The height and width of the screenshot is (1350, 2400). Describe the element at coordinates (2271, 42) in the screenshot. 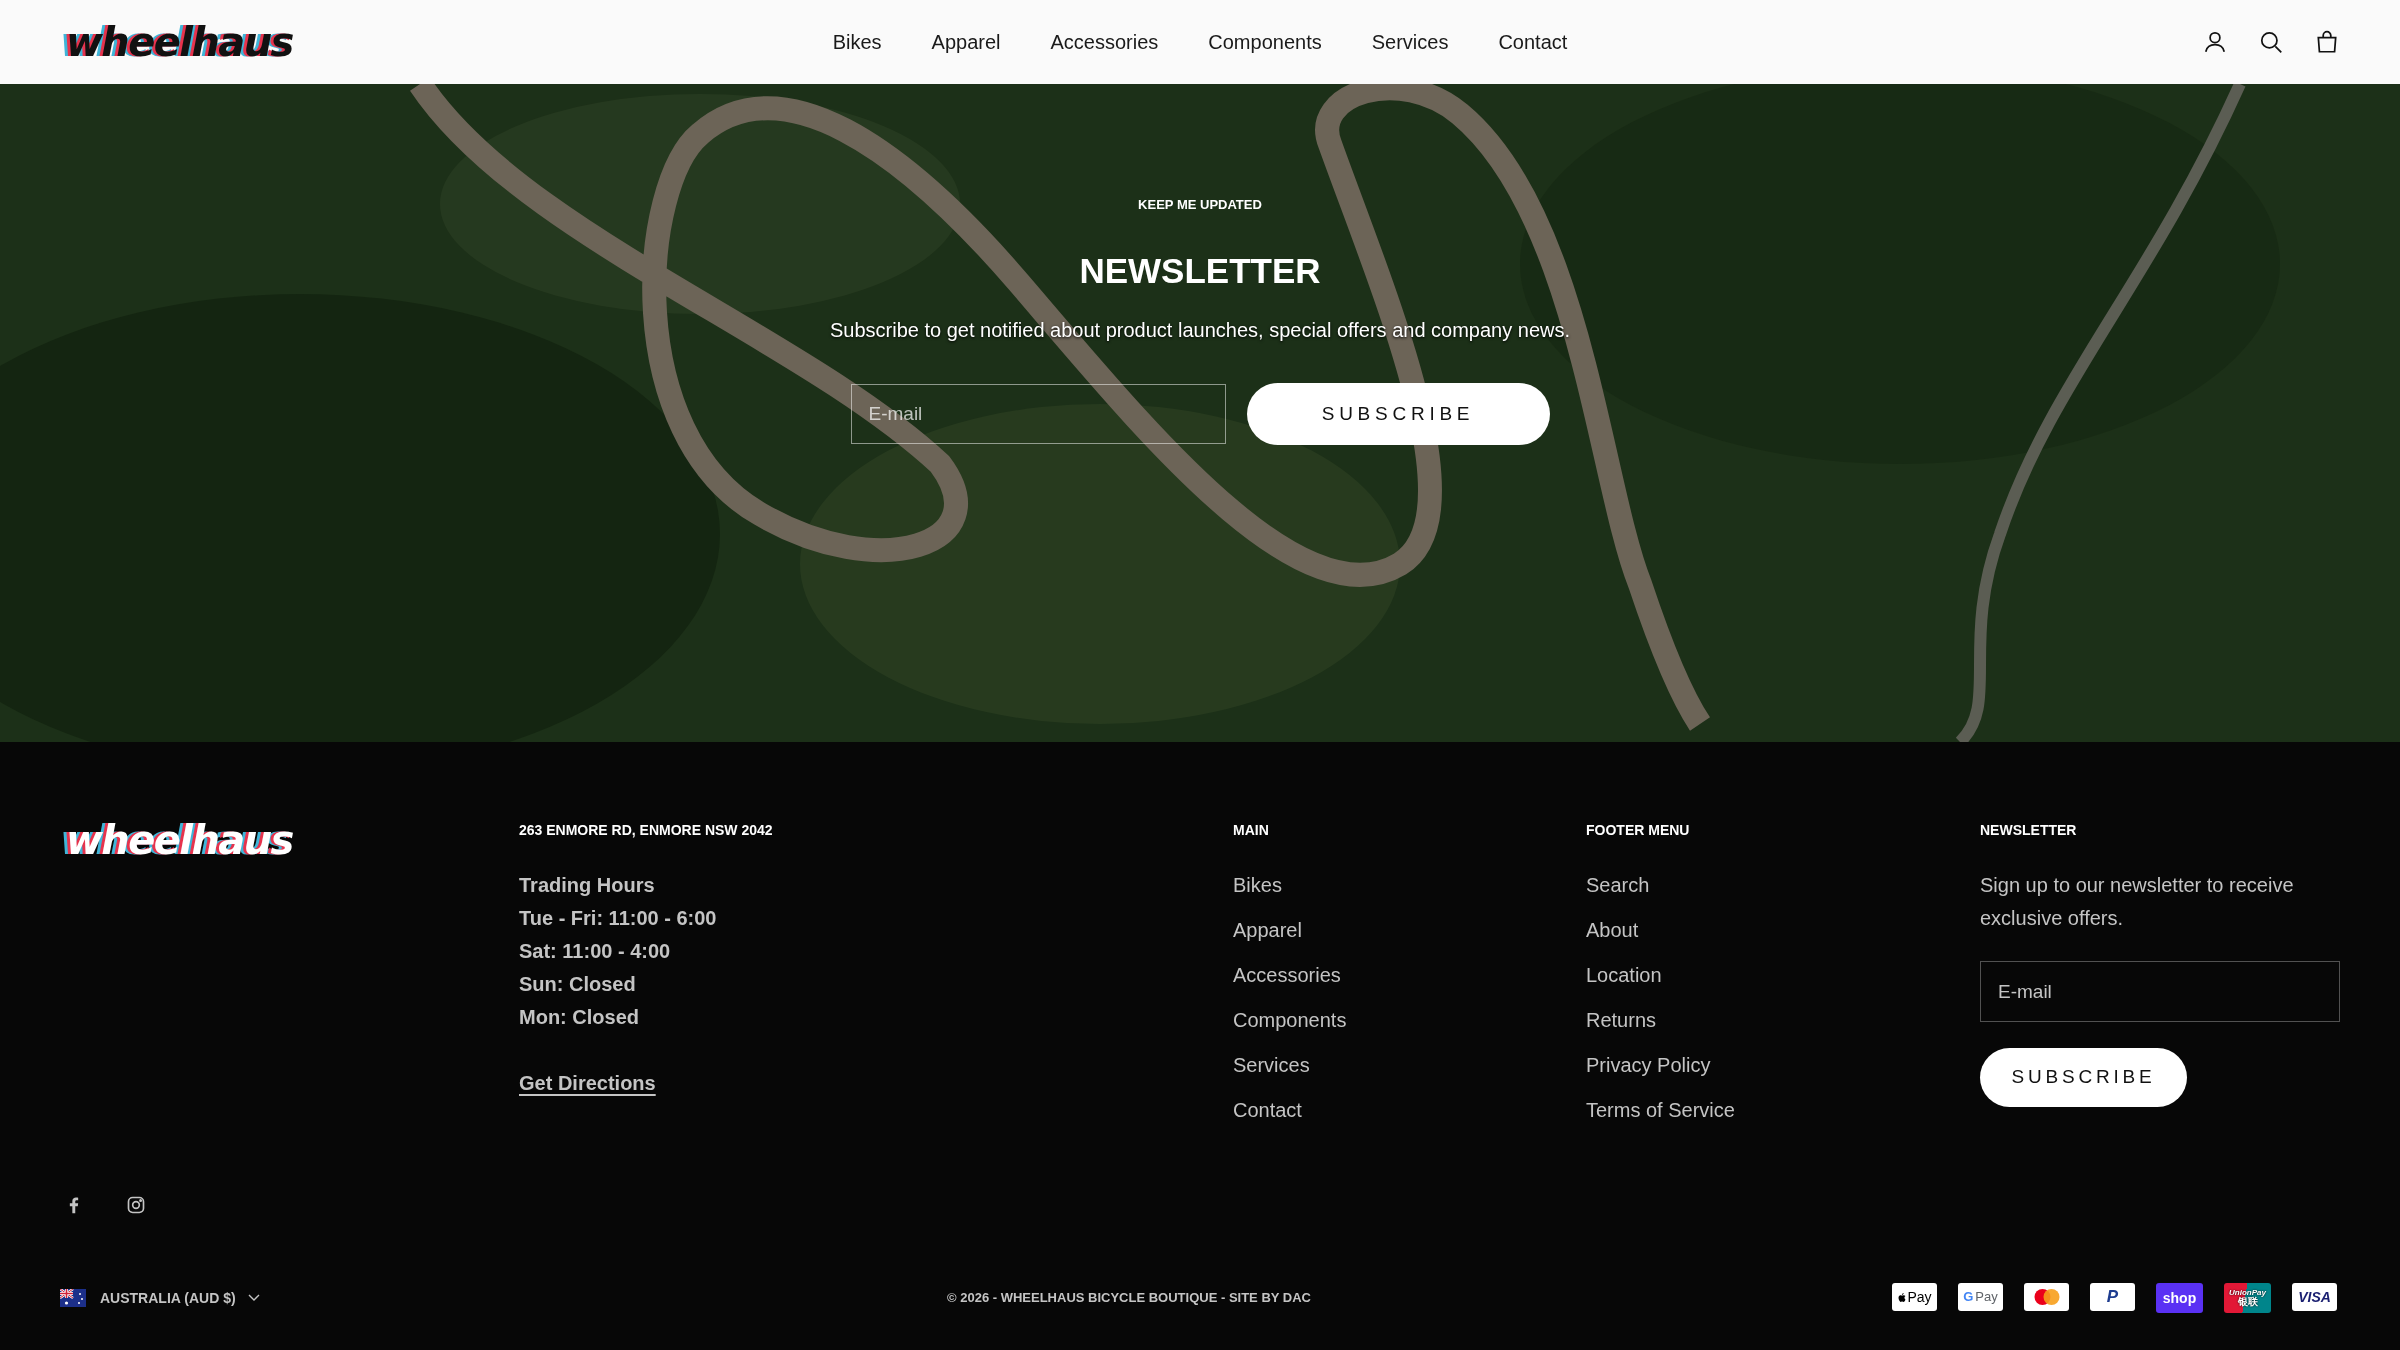

I see `search-icon` at that location.